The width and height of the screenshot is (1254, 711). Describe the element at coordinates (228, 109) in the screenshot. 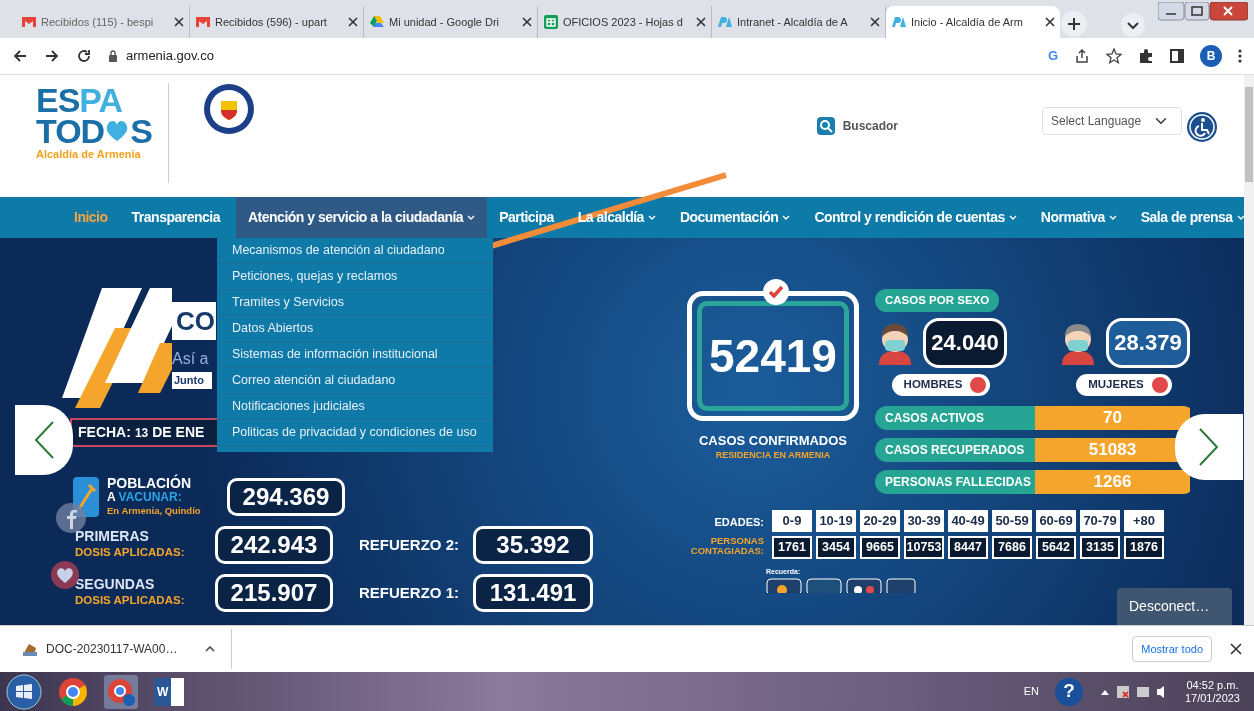

I see `seal-icon` at that location.